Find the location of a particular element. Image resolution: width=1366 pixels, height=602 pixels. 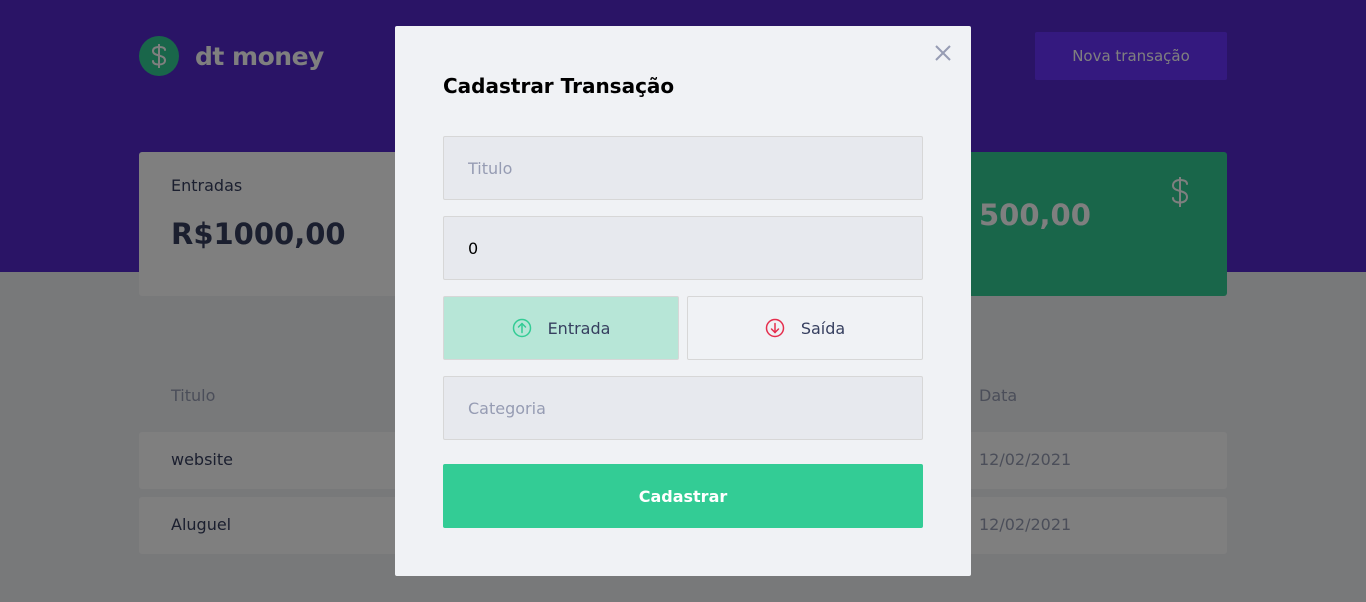

close-icon is located at coordinates (943, 52).